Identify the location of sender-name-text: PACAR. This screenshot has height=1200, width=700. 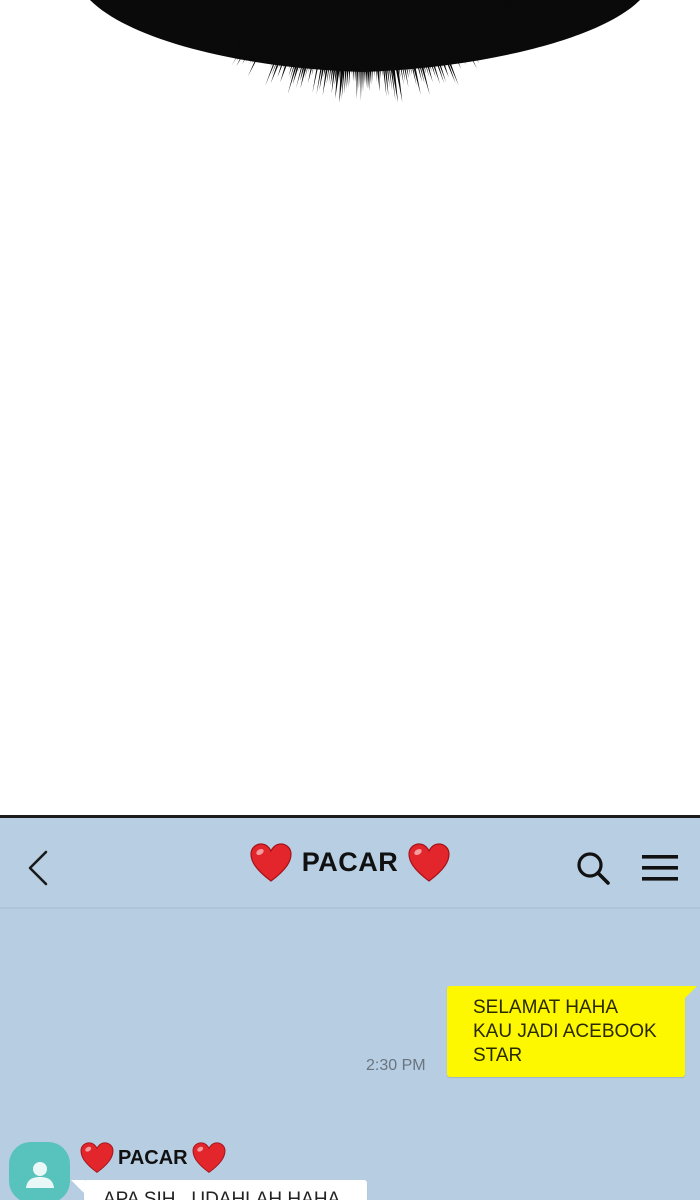
(153, 1157).